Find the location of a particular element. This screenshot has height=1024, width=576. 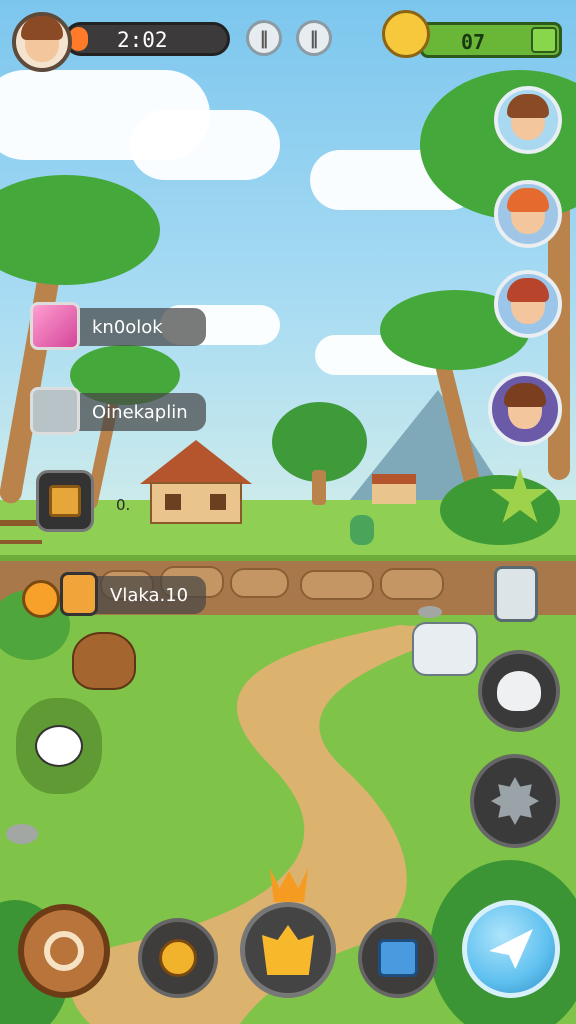

pink-card-icon is located at coordinates (55, 326).